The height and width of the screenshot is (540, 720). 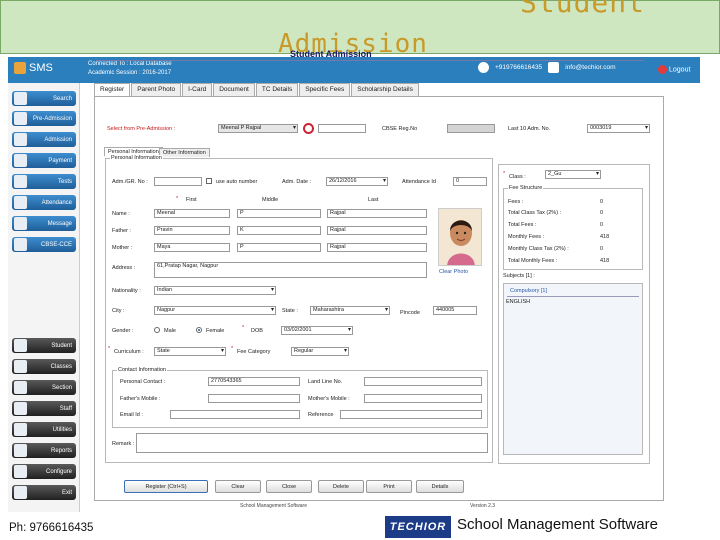 I want to click on reference-input, so click(x=411, y=414).